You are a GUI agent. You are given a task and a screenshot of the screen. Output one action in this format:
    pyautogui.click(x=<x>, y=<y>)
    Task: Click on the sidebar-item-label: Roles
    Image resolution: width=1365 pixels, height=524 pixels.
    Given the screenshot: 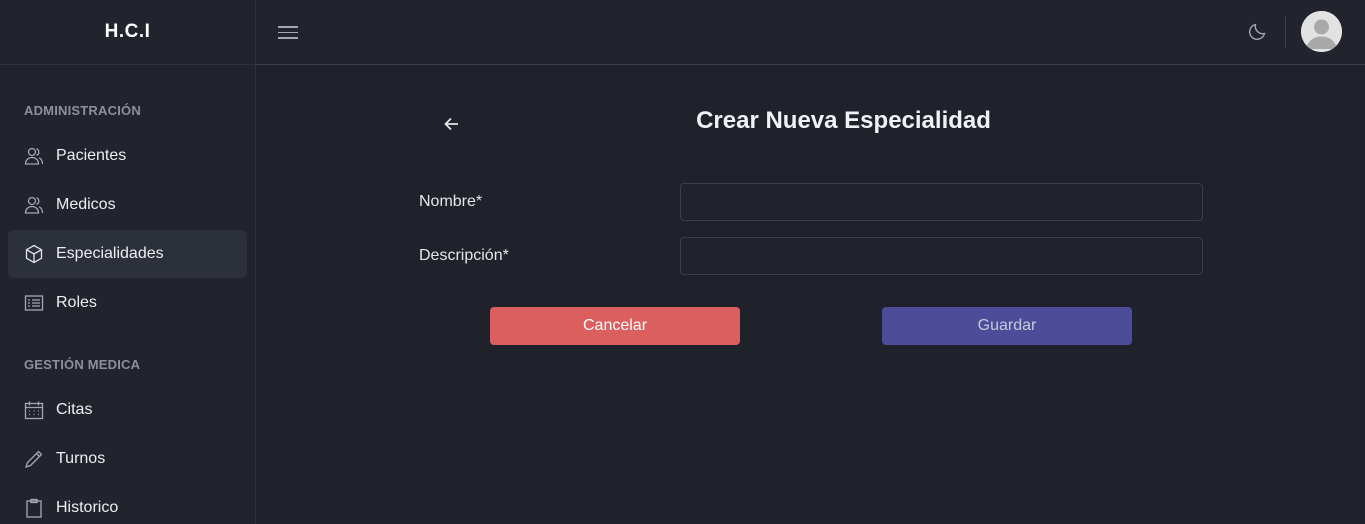 What is the action you would take?
    pyautogui.click(x=76, y=302)
    